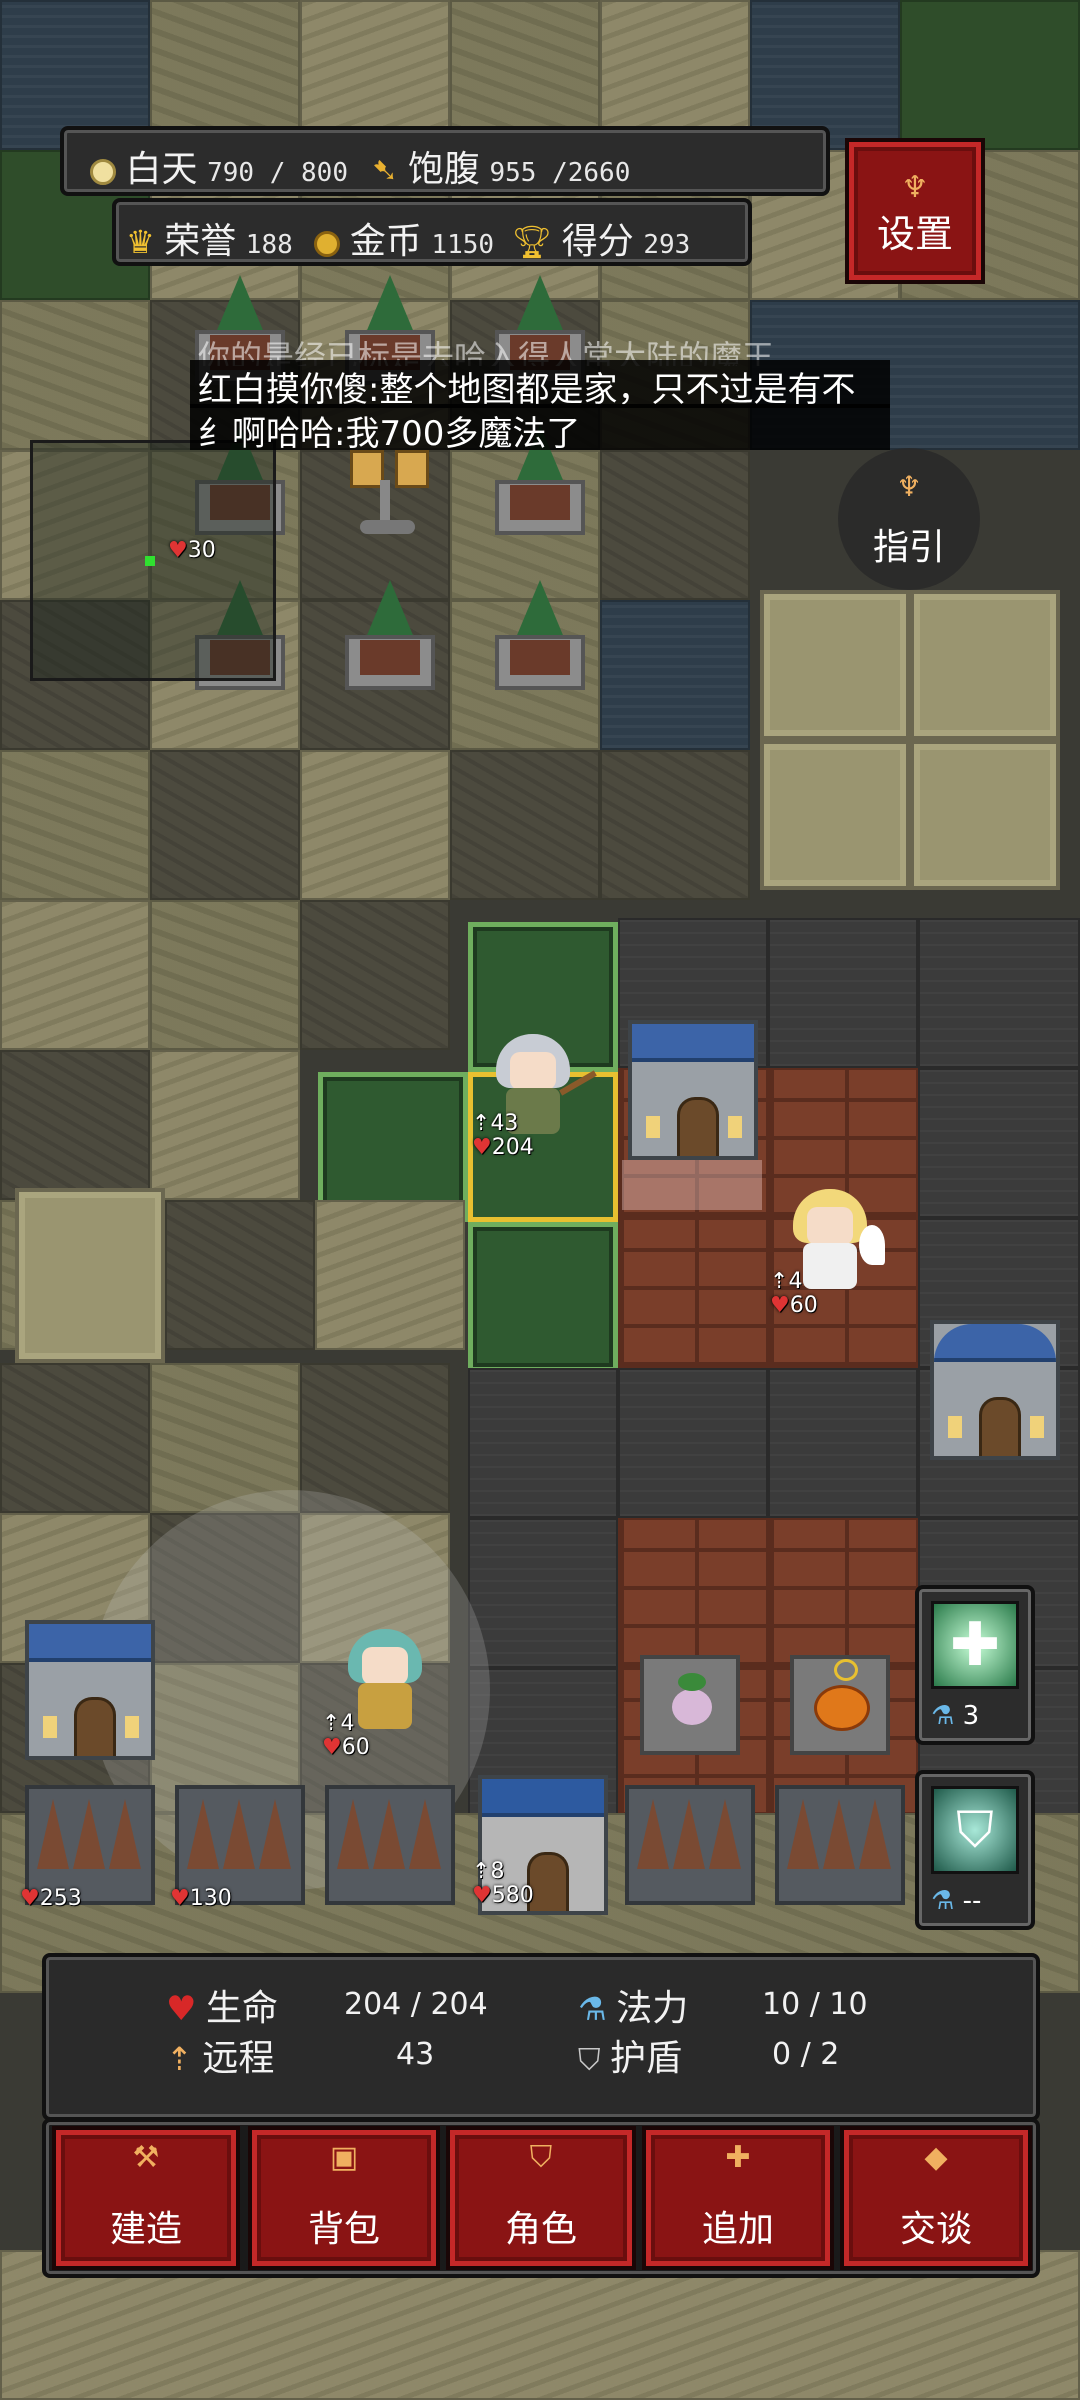 This screenshot has height=2400, width=1080. What do you see at coordinates (541, 2198) in the screenshot?
I see `character-button: ⛉ 角色` at bounding box center [541, 2198].